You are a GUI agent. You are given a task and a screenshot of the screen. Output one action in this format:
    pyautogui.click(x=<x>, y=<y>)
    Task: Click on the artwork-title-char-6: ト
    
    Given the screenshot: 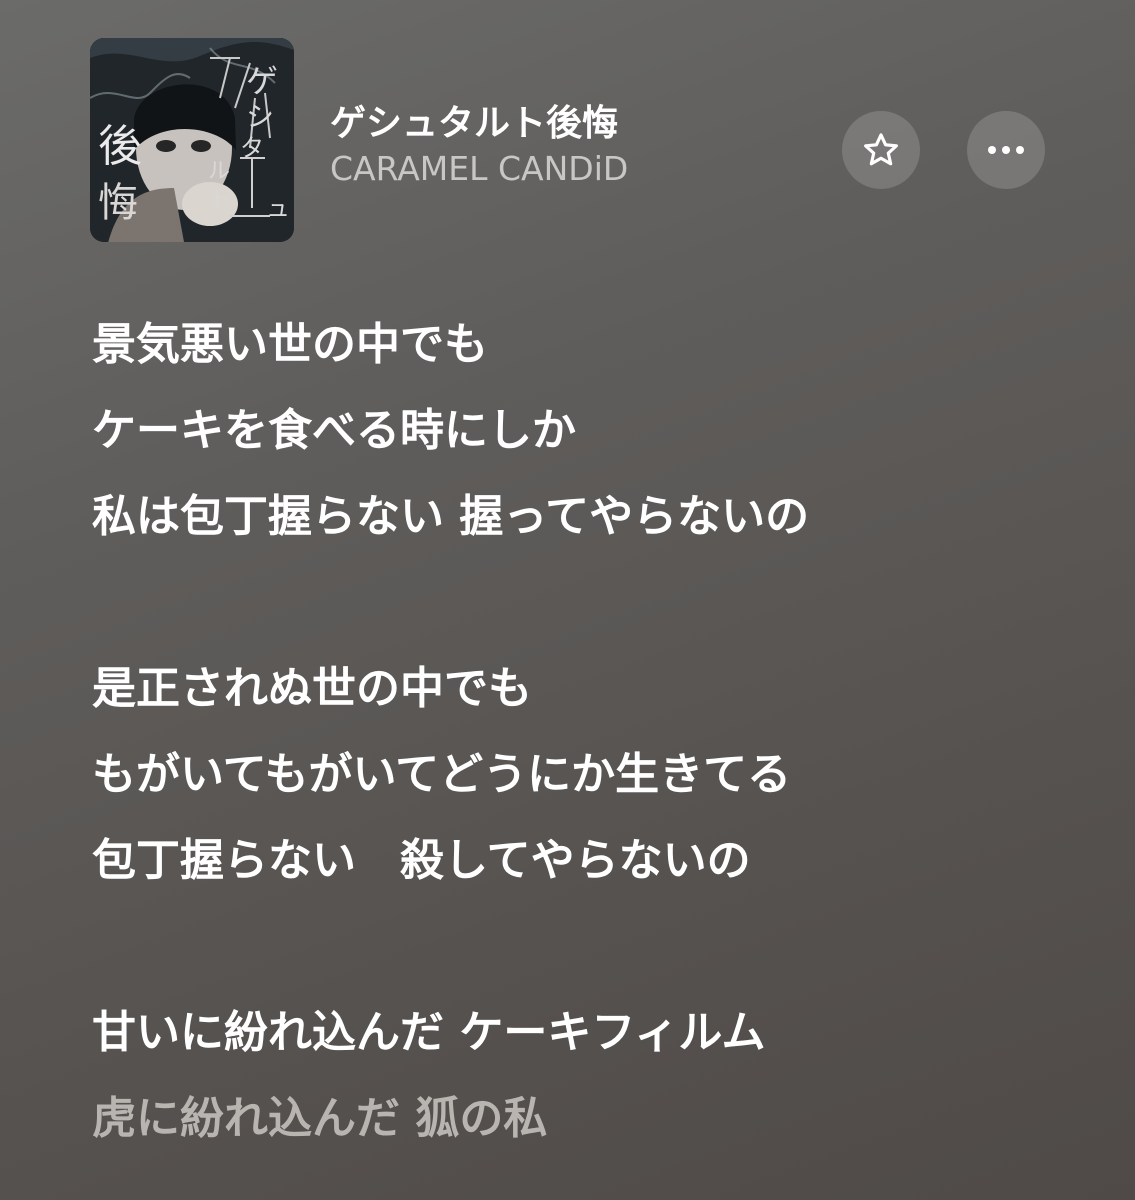 What is the action you would take?
    pyautogui.click(x=219, y=199)
    